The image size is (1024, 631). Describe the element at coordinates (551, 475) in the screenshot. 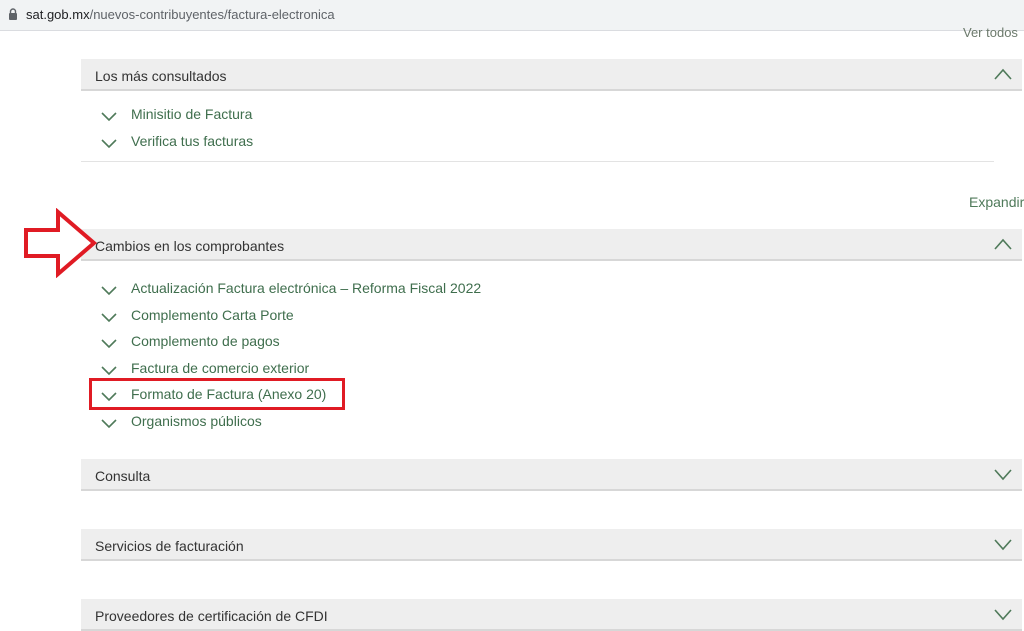

I see `accordion-header-consulta: Consulta` at that location.